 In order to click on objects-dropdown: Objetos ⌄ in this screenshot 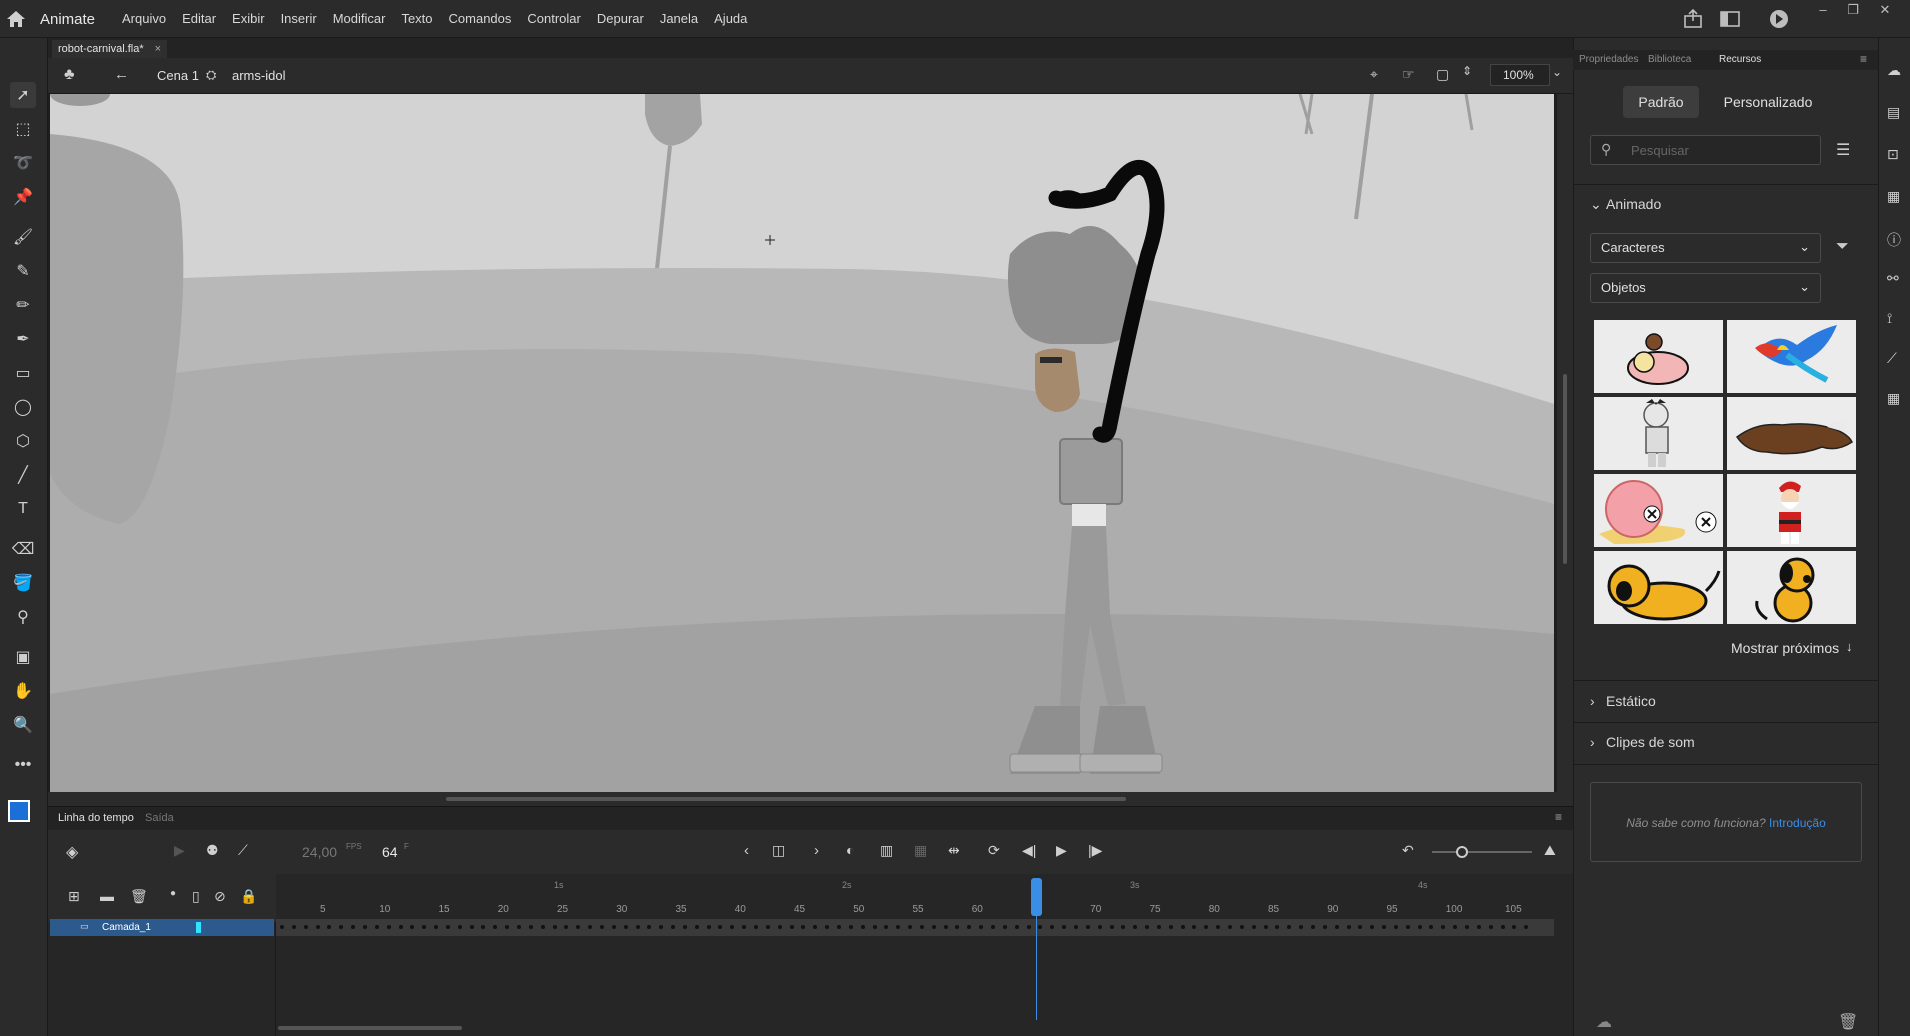, I will do `click(1705, 288)`.